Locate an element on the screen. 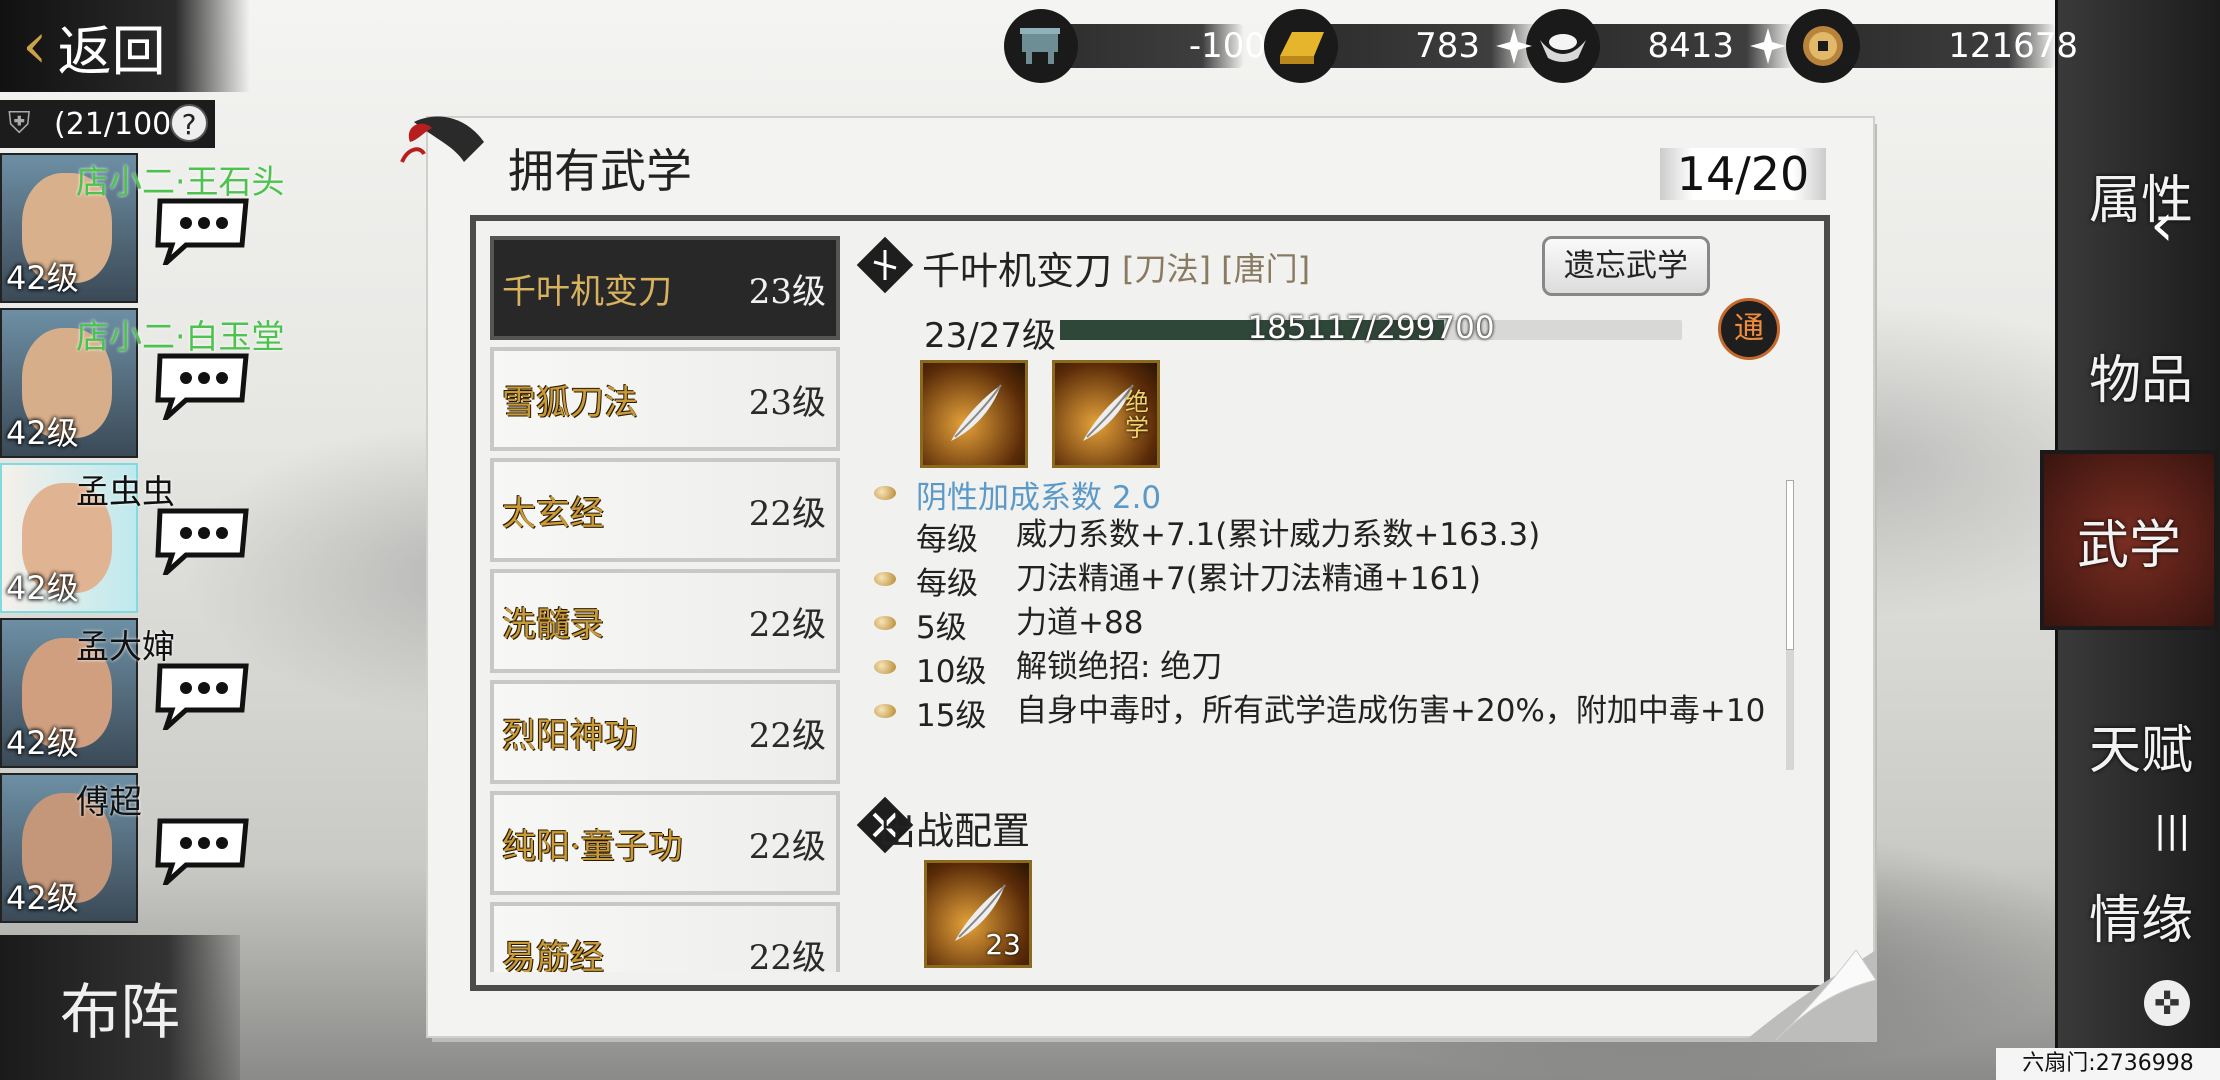  skill-list-item: 易筋经 22级 is located at coordinates (665, 937).